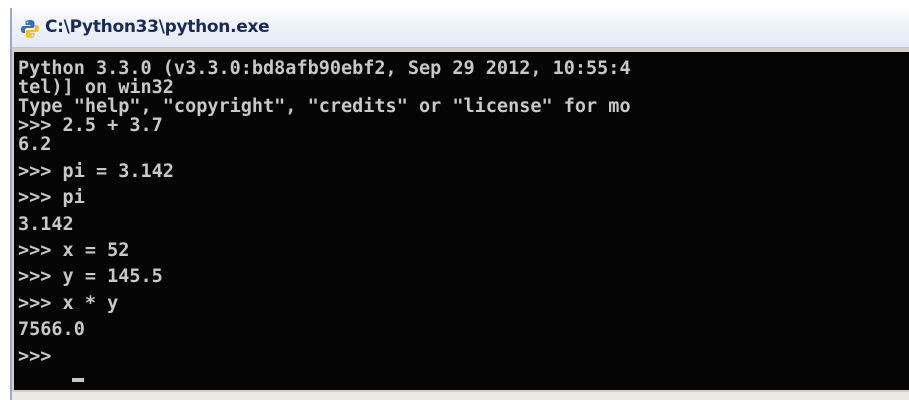  I want to click on console-line: tel)] on win32, so click(96, 87).